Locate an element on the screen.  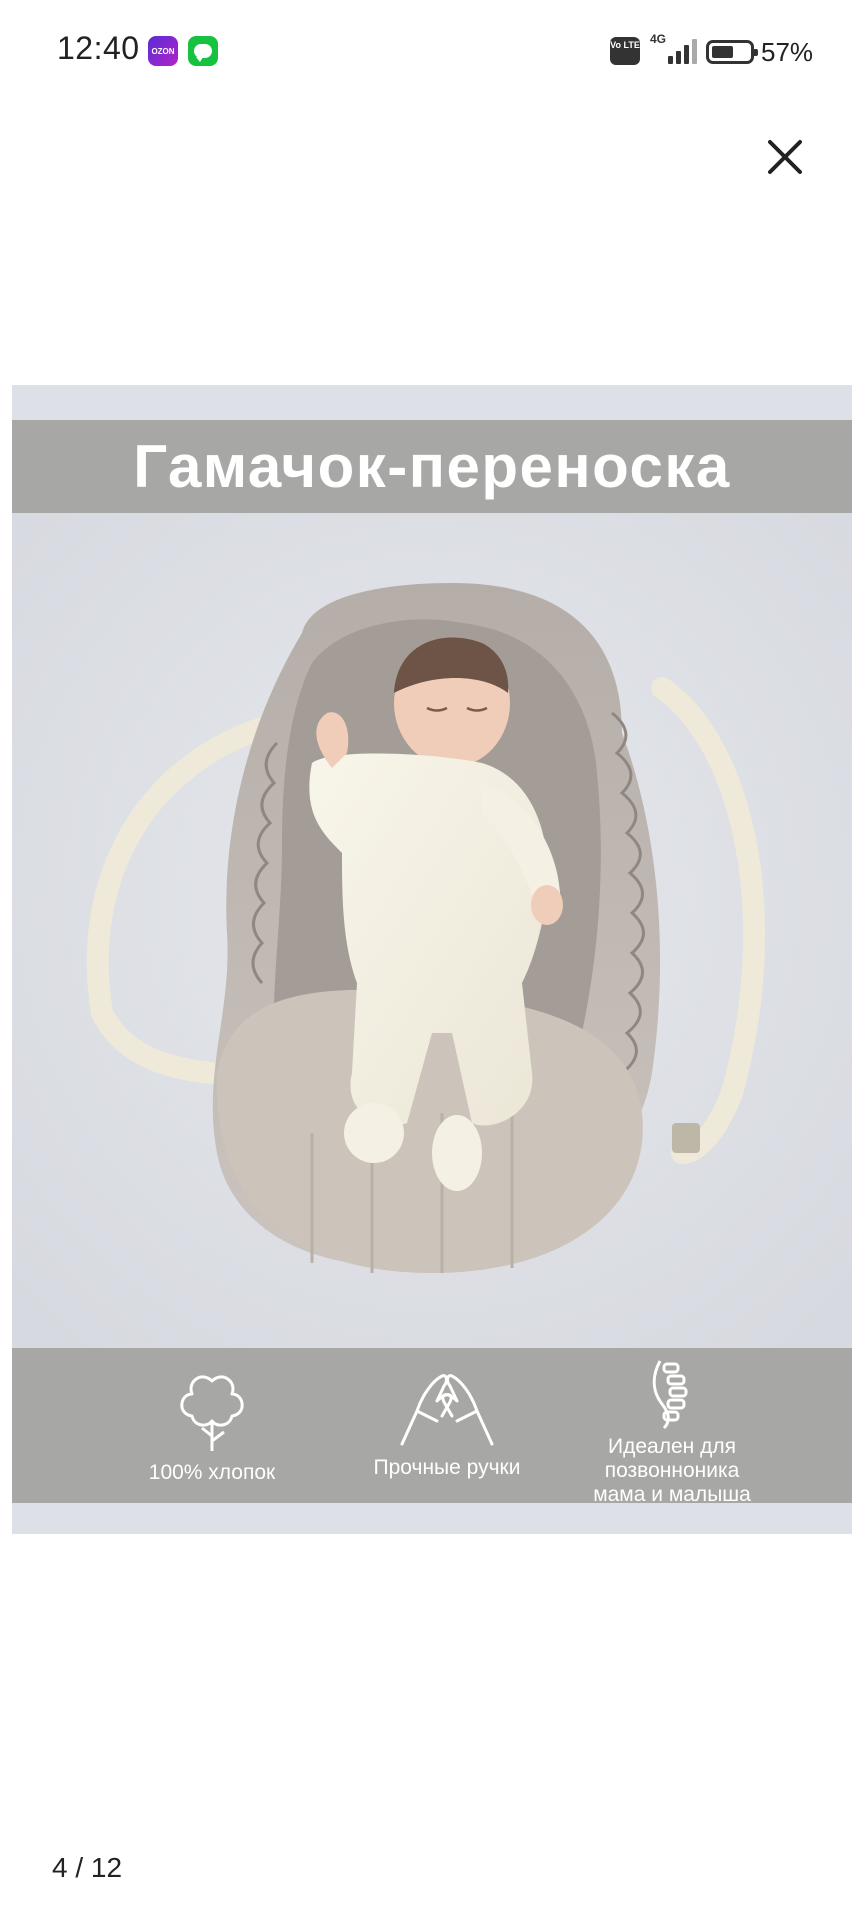
feature-label-handles: Прочные ручки is located at coordinates (447, 1467).